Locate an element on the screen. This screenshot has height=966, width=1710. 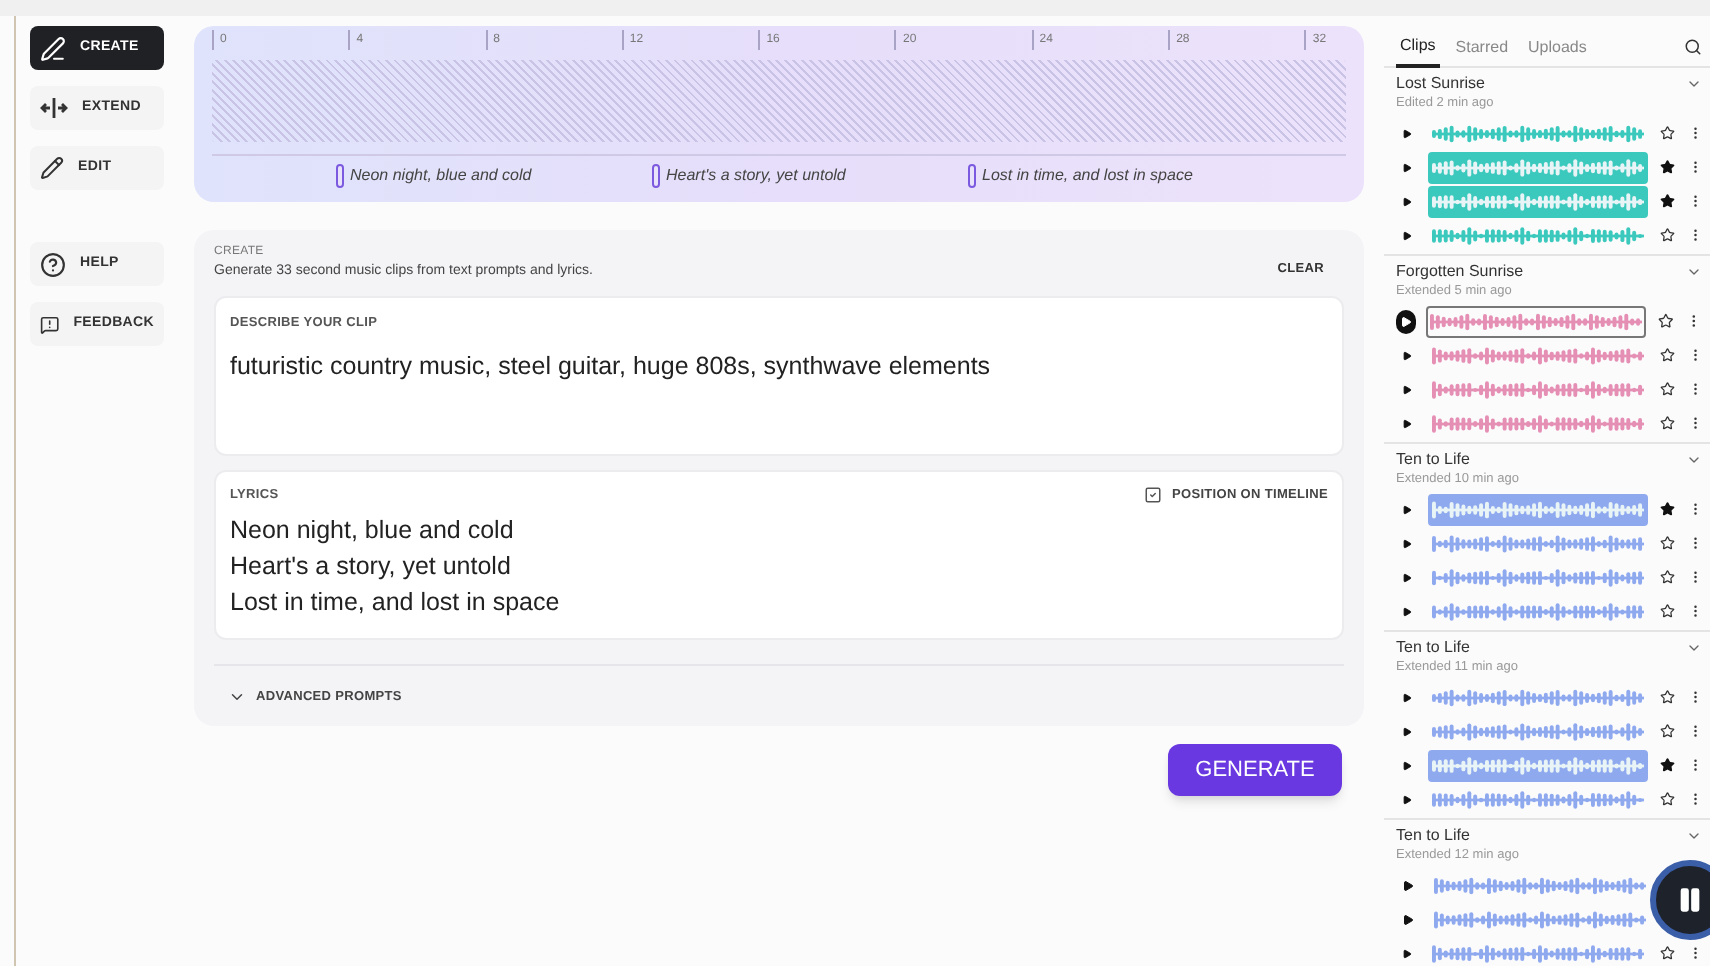
play-button is located at coordinates (1406, 321).